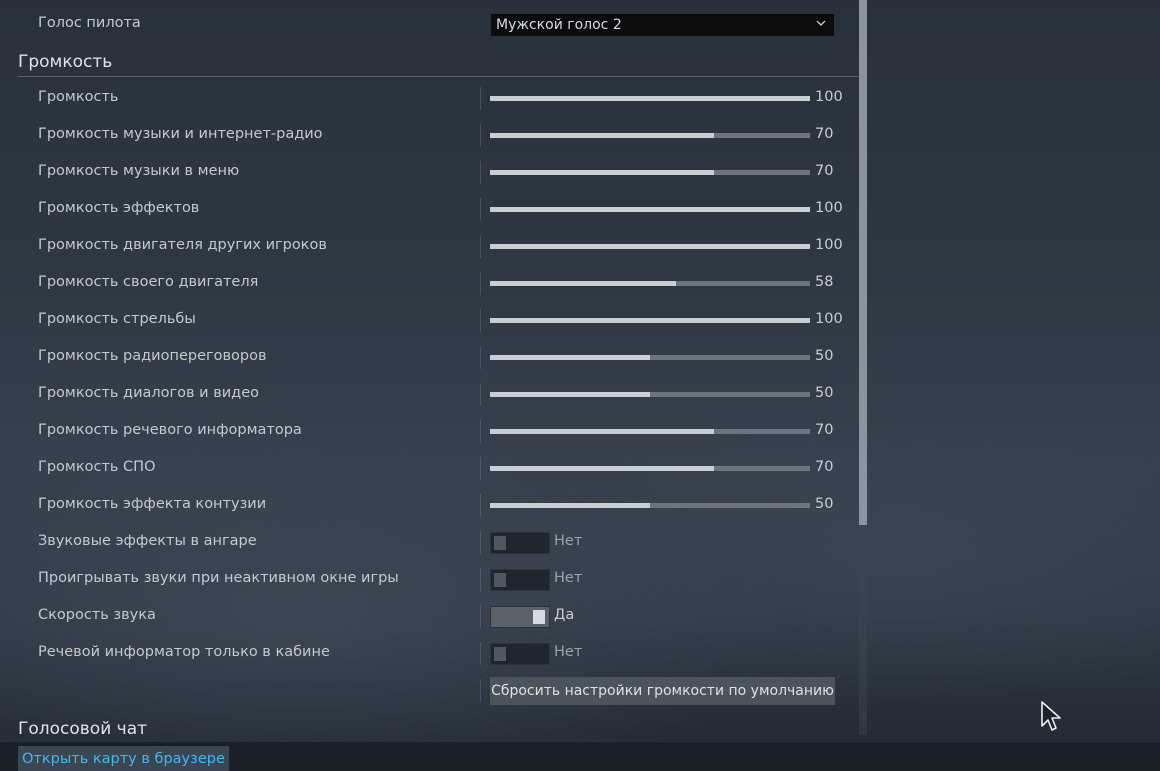 The image size is (1160, 771). I want to click on volume-slider-label: Громкость музыки и интернет-радио, so click(180, 134).